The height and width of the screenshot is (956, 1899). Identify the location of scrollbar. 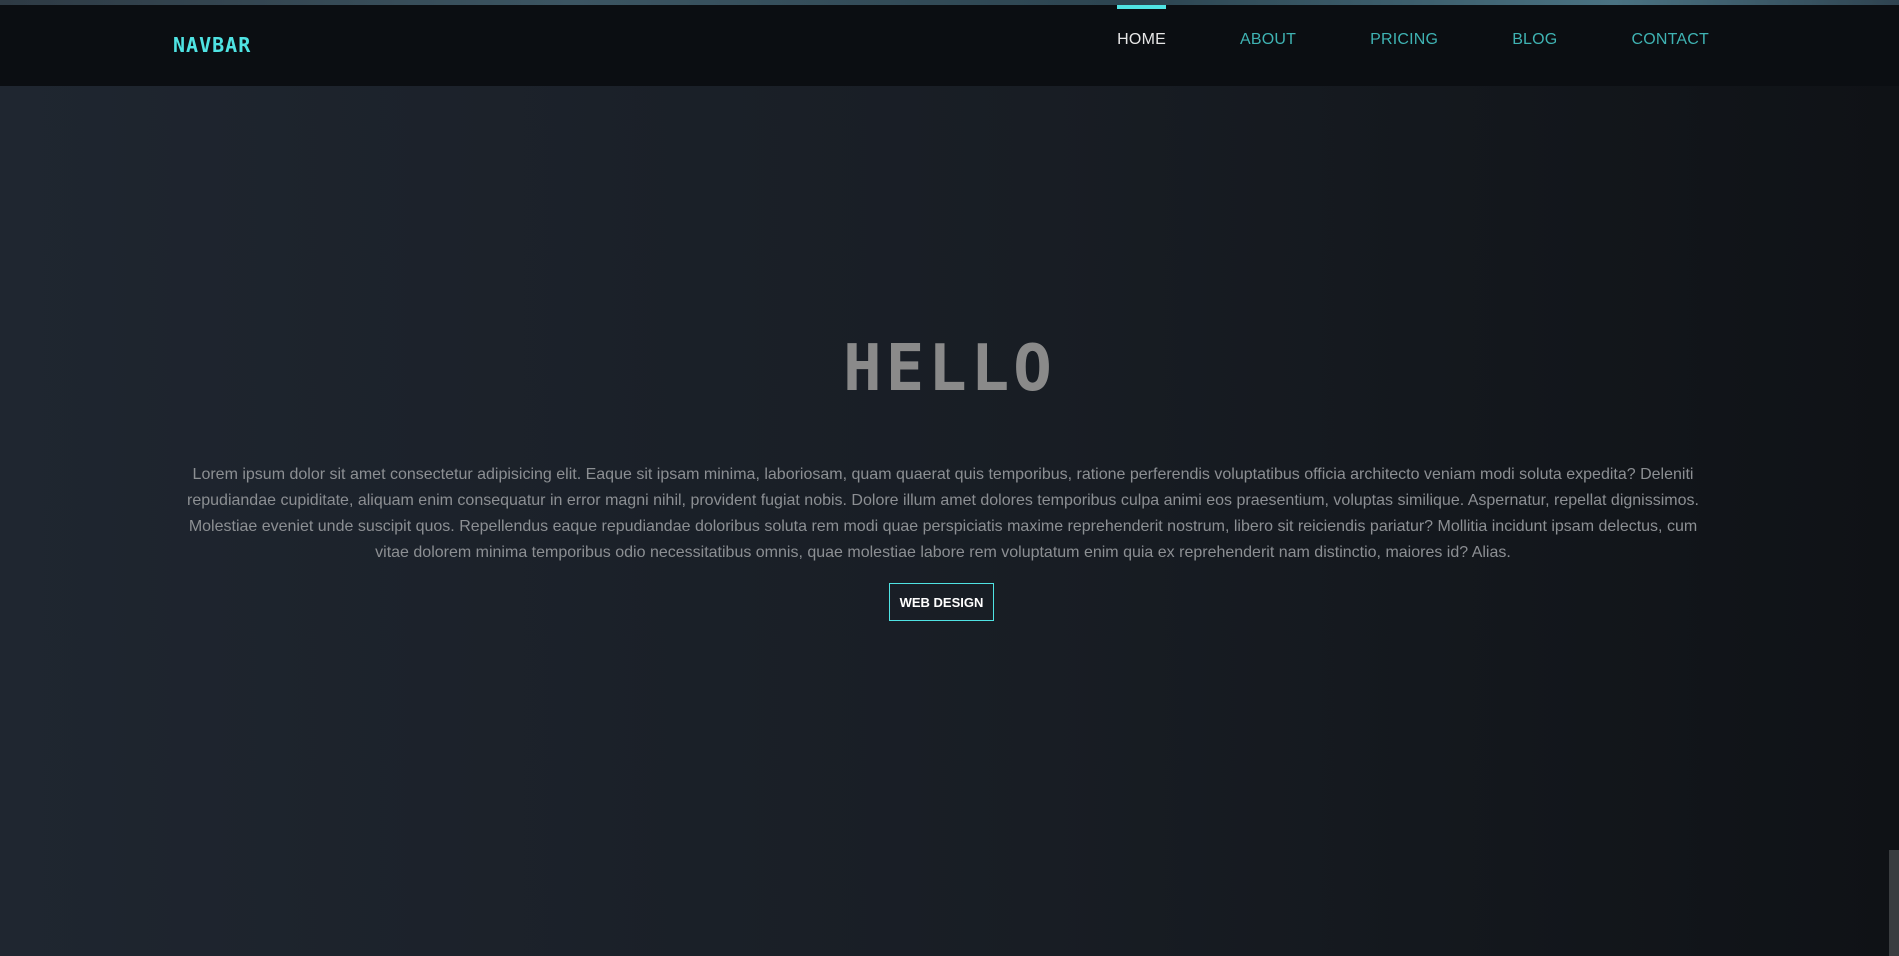
(1894, 478).